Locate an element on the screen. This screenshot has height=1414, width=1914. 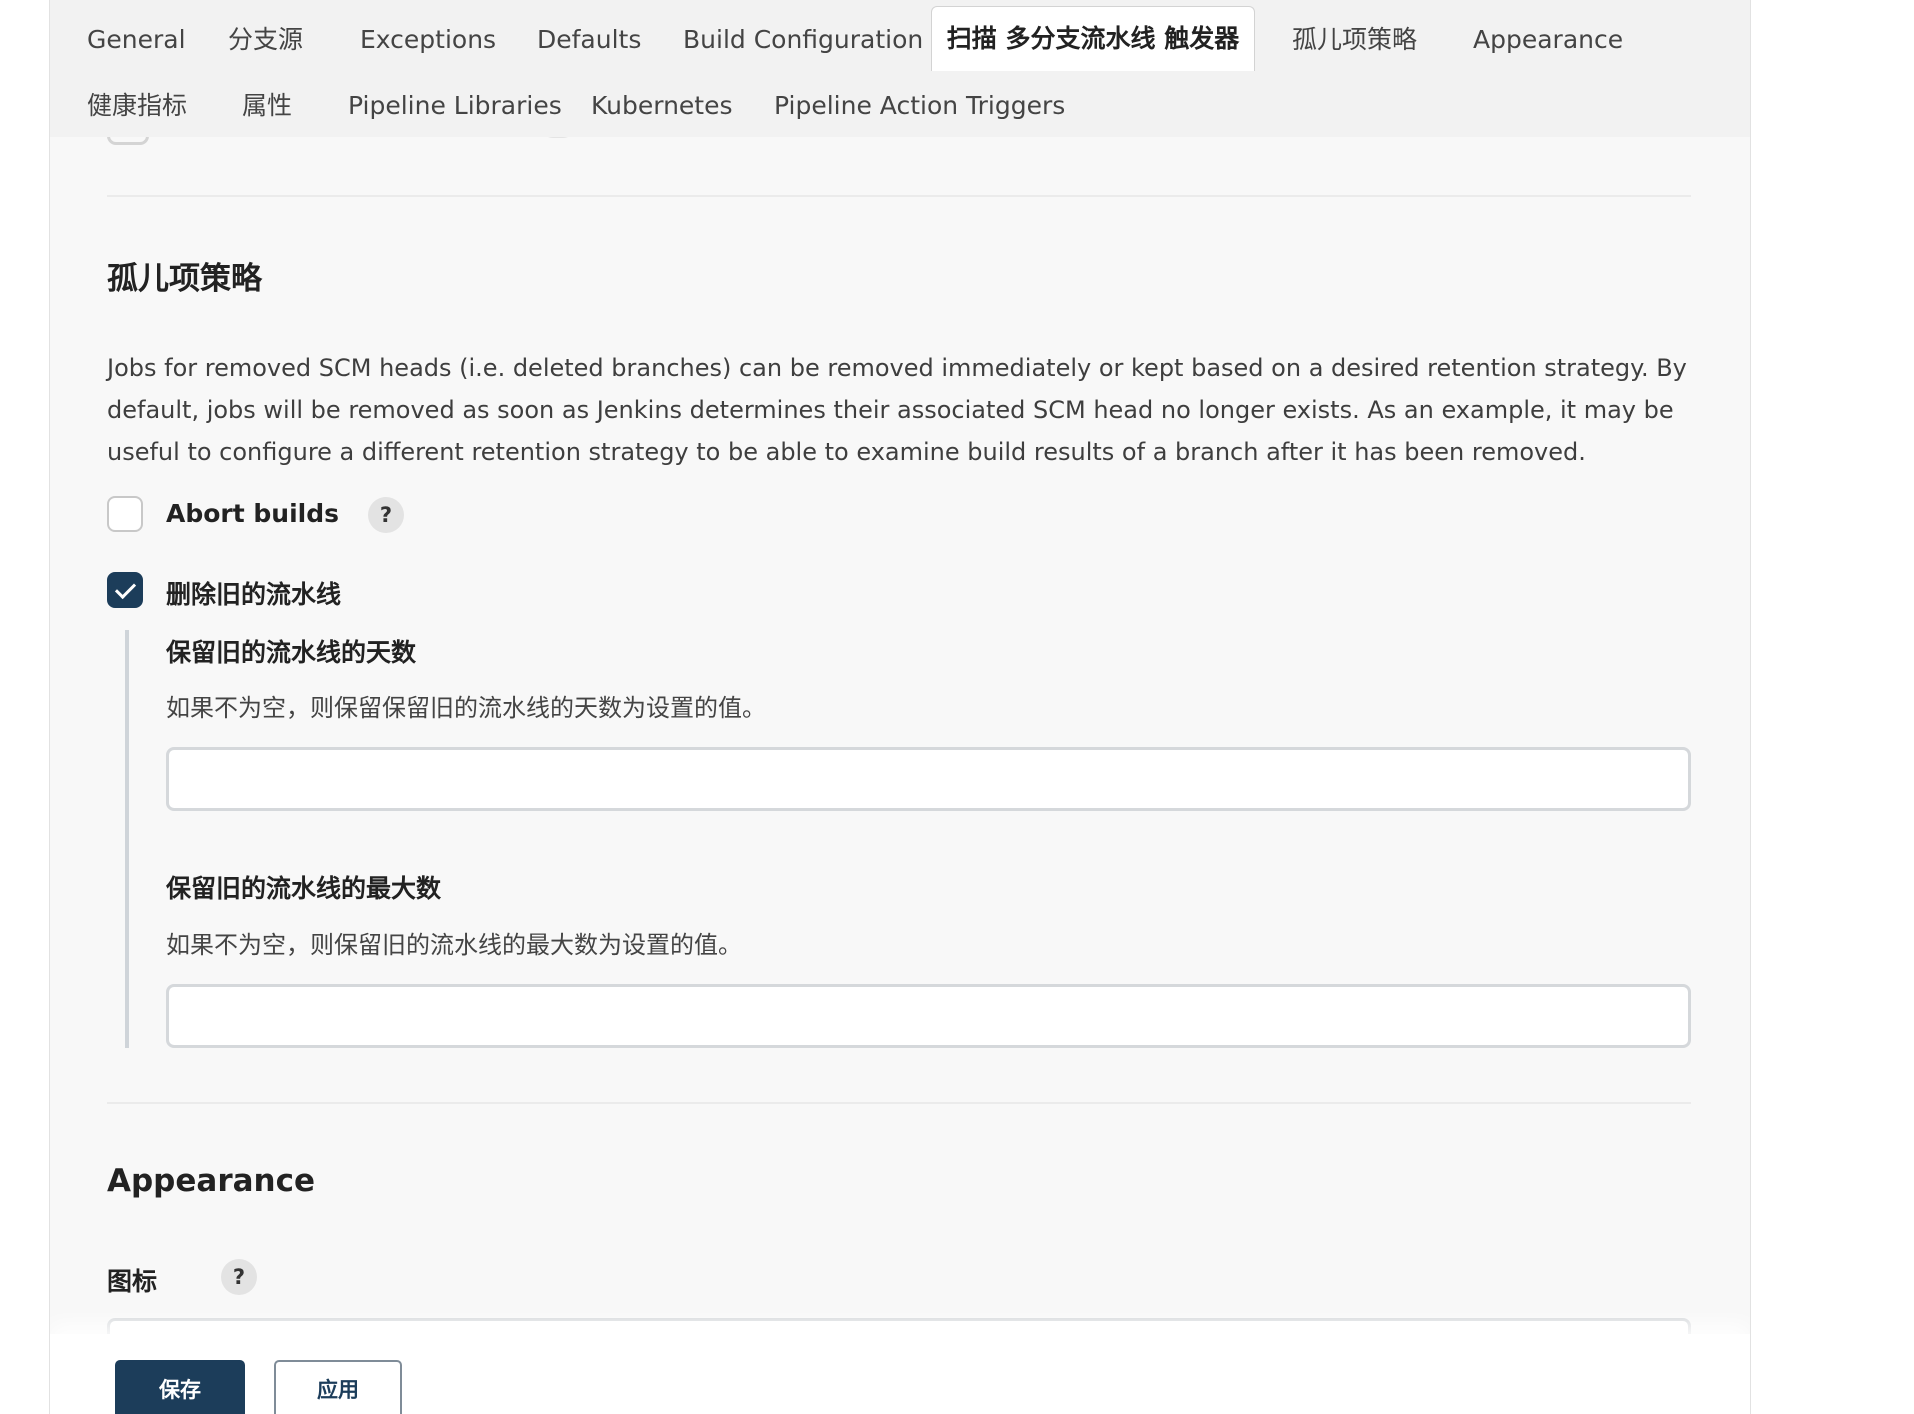
abort-builds-help-icon: ? is located at coordinates (386, 515).